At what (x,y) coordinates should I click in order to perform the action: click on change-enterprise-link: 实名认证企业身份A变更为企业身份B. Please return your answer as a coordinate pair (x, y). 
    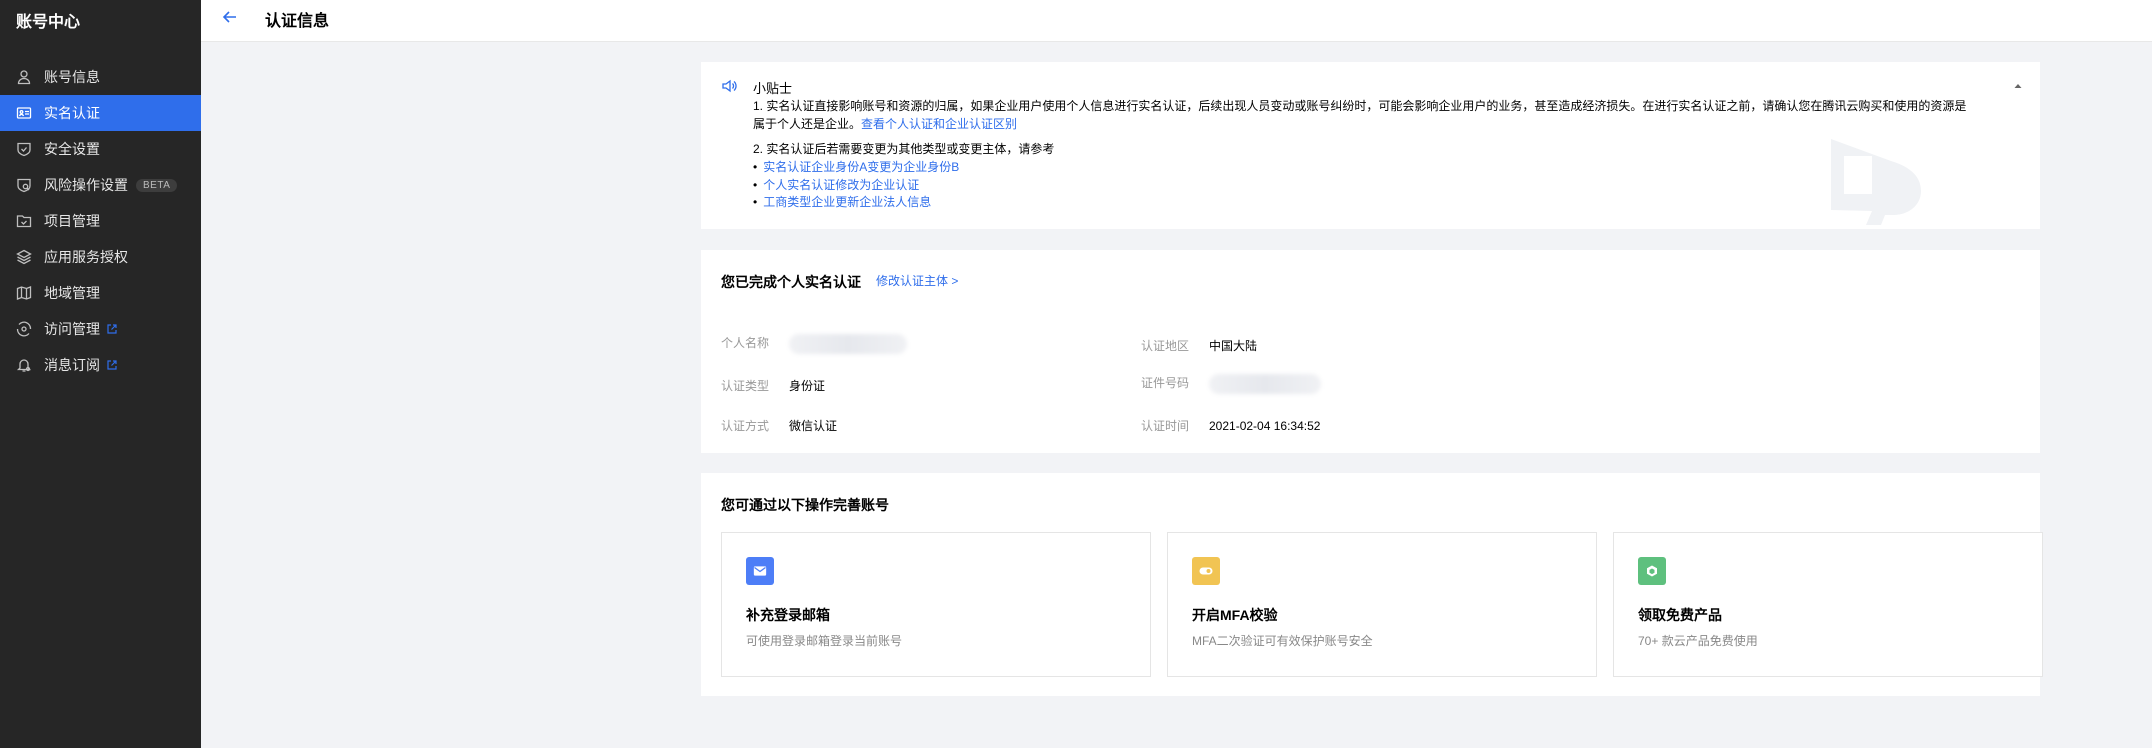
    Looking at the image, I should click on (861, 167).